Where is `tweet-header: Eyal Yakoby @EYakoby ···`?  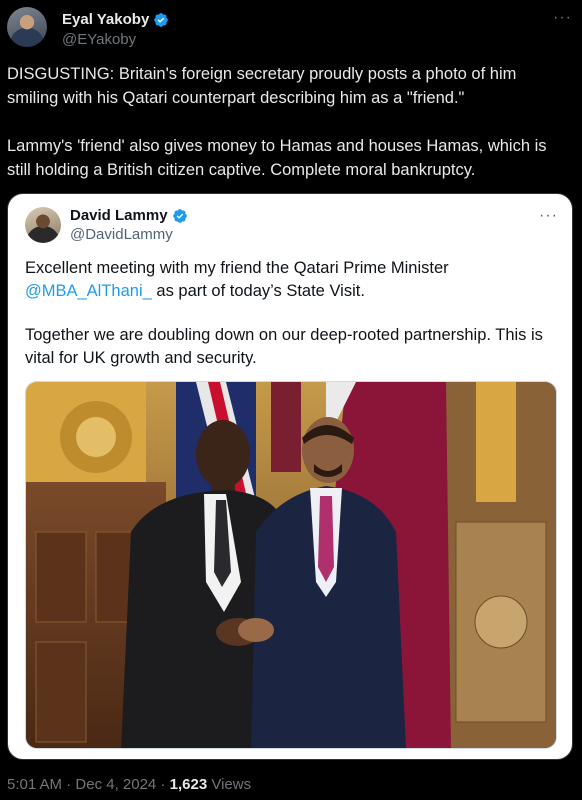 tweet-header: Eyal Yakoby @EYakoby ··· is located at coordinates (289, 28).